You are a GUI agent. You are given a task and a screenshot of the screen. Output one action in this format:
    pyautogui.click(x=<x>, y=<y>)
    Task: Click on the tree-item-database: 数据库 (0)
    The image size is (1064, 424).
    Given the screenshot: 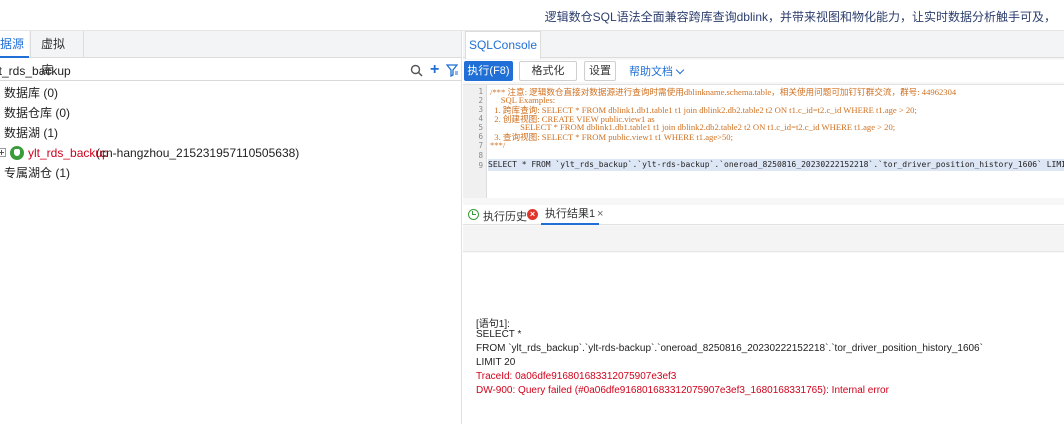 What is the action you would take?
    pyautogui.click(x=231, y=93)
    